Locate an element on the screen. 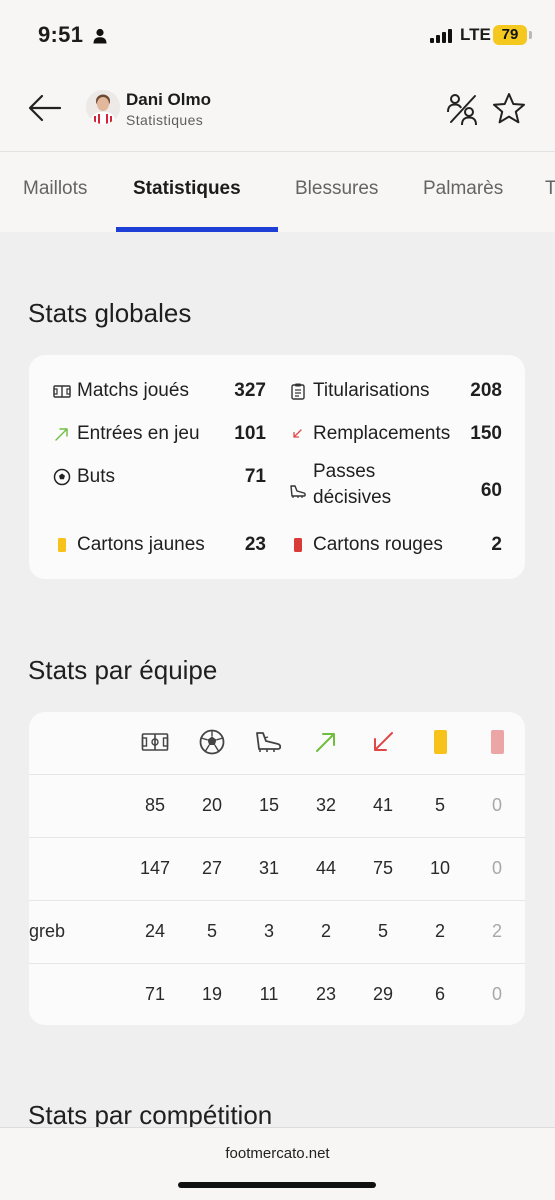  avatar is located at coordinates (103, 107).